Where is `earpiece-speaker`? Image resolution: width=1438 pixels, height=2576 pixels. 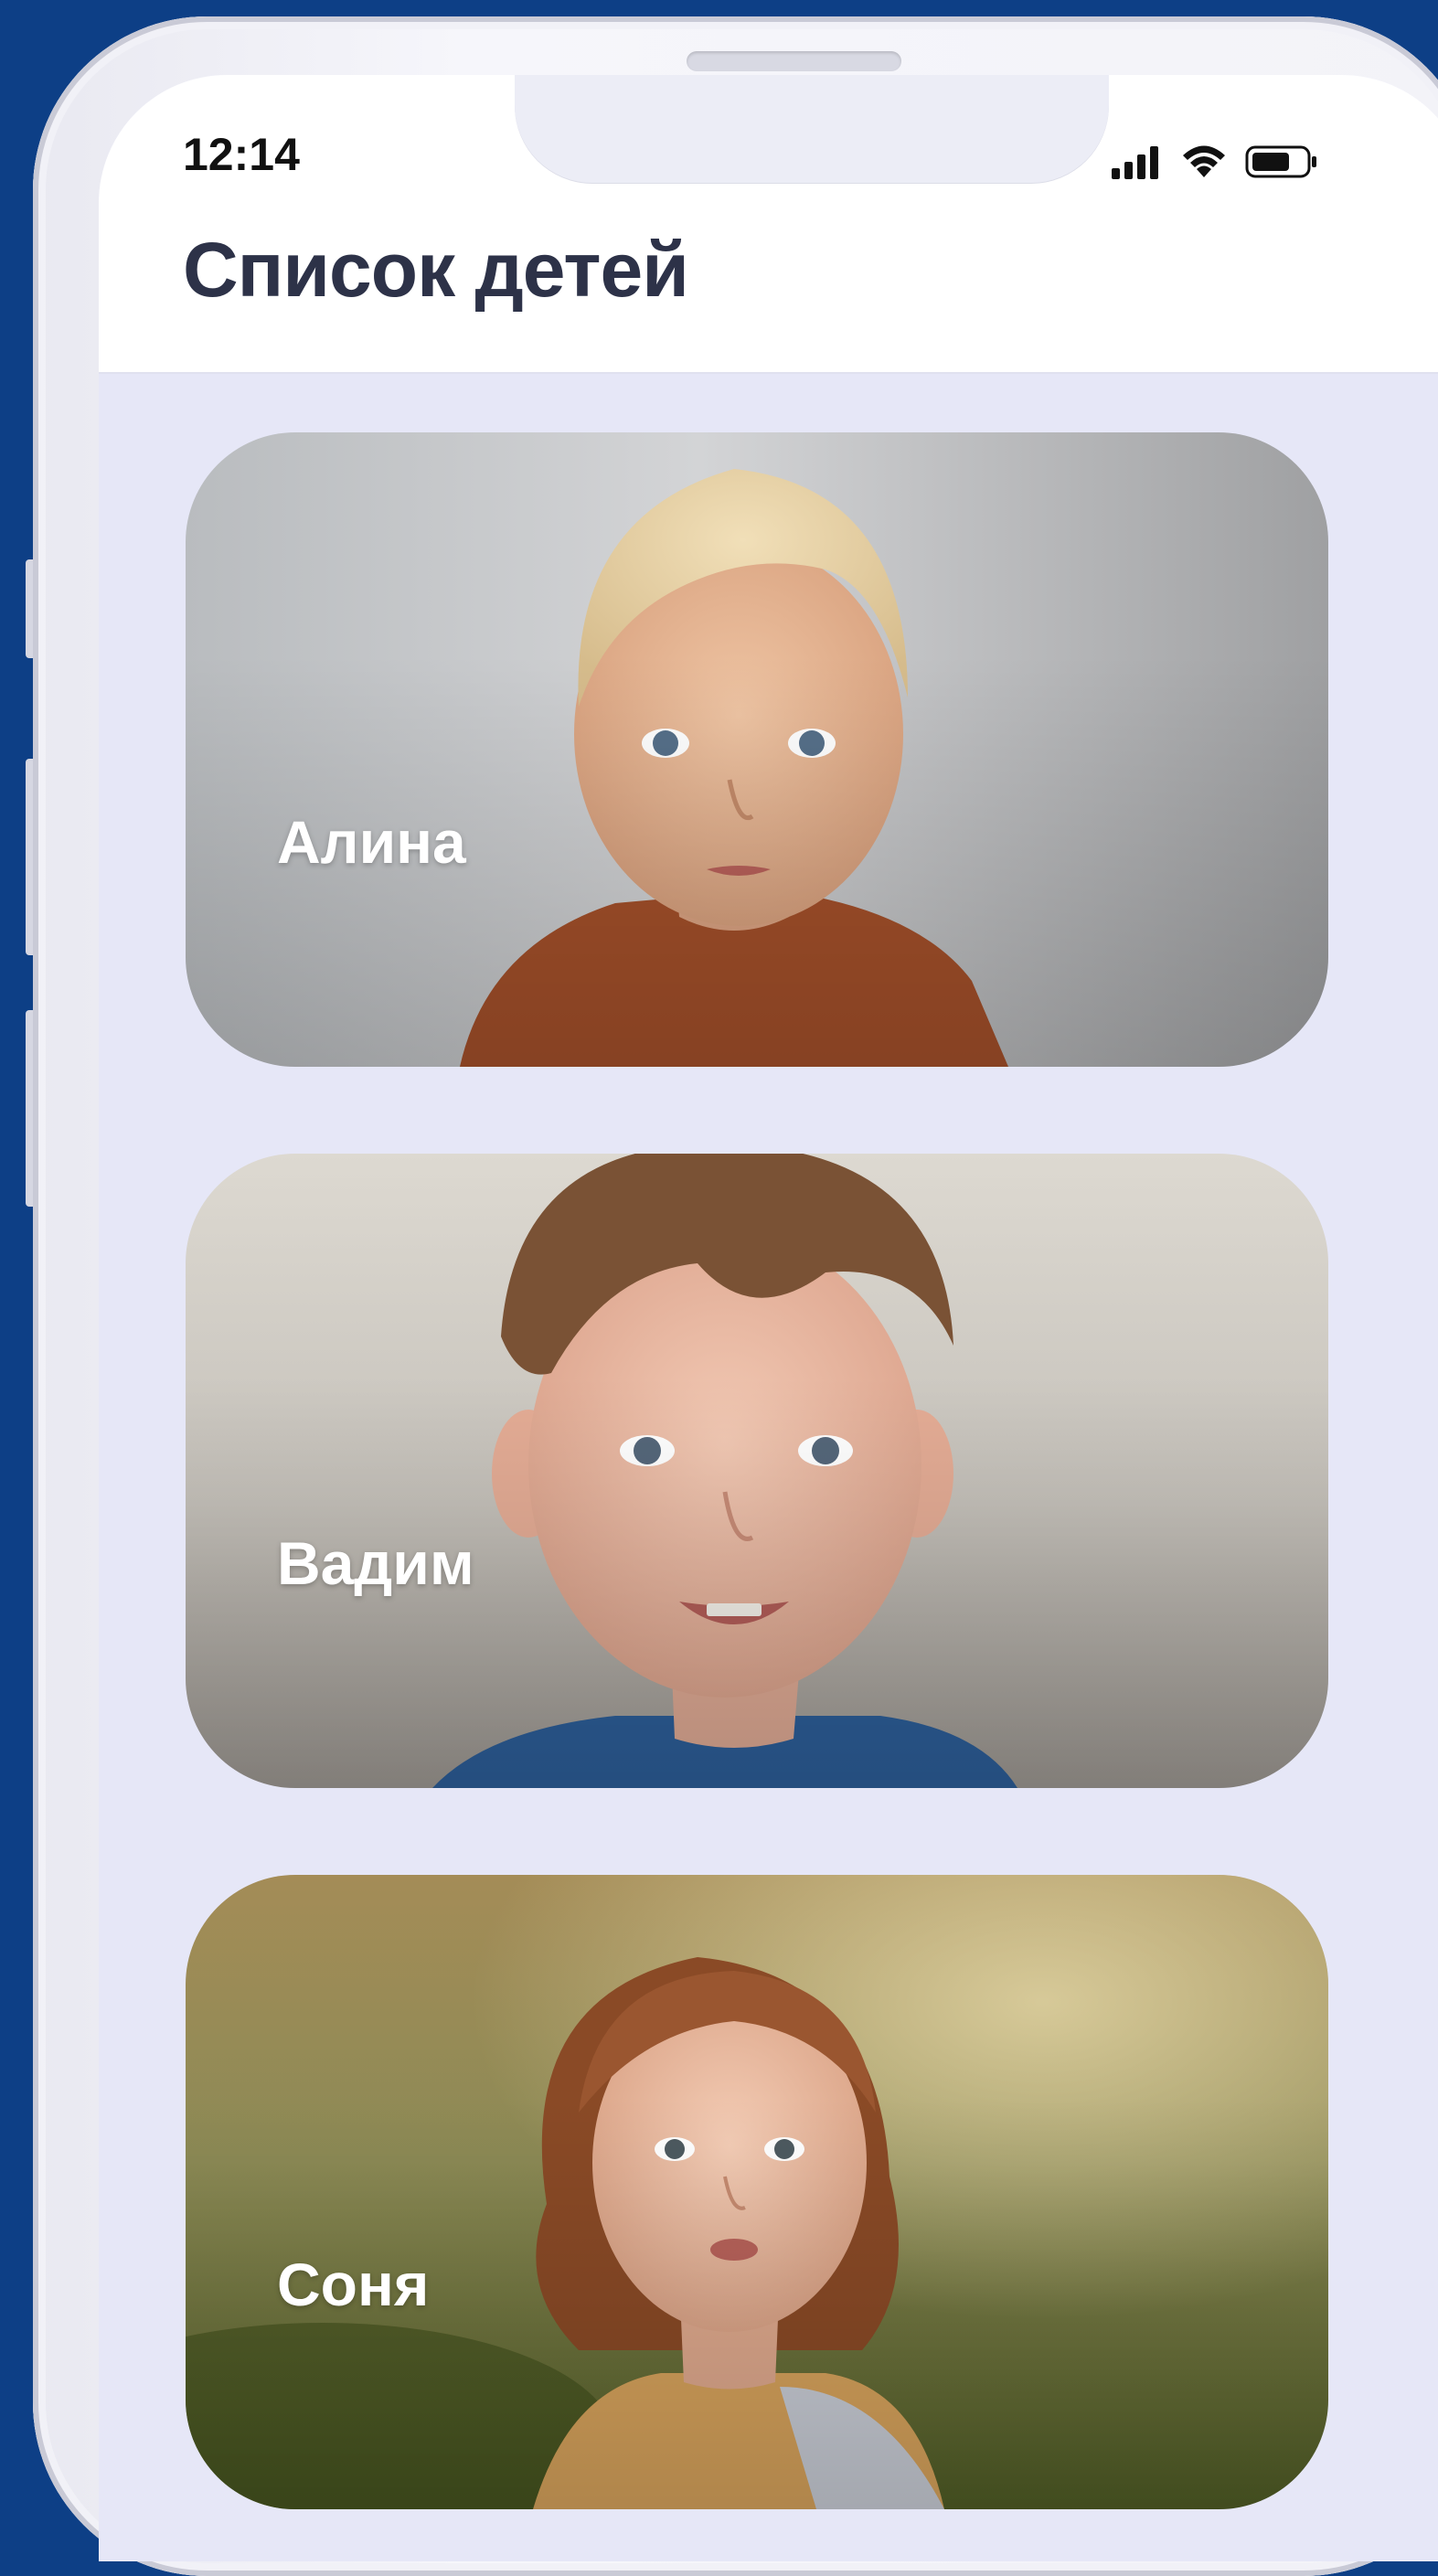
earpiece-speaker is located at coordinates (794, 61).